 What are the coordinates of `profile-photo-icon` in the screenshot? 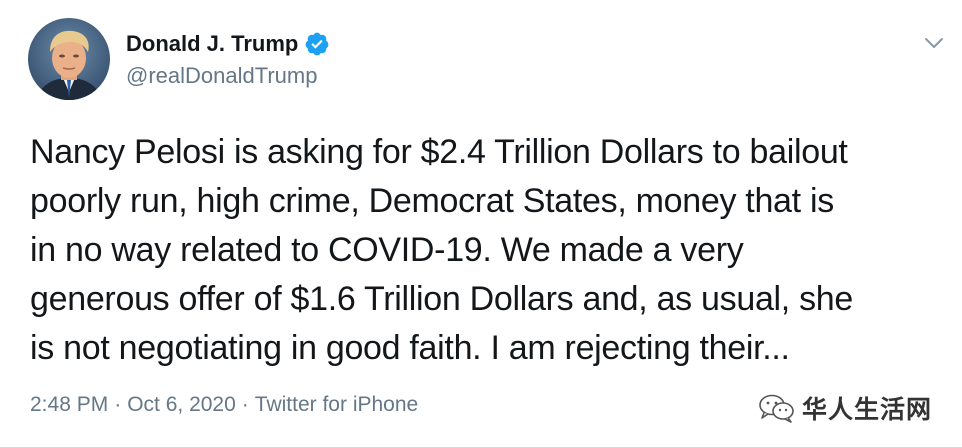 It's located at (69, 59).